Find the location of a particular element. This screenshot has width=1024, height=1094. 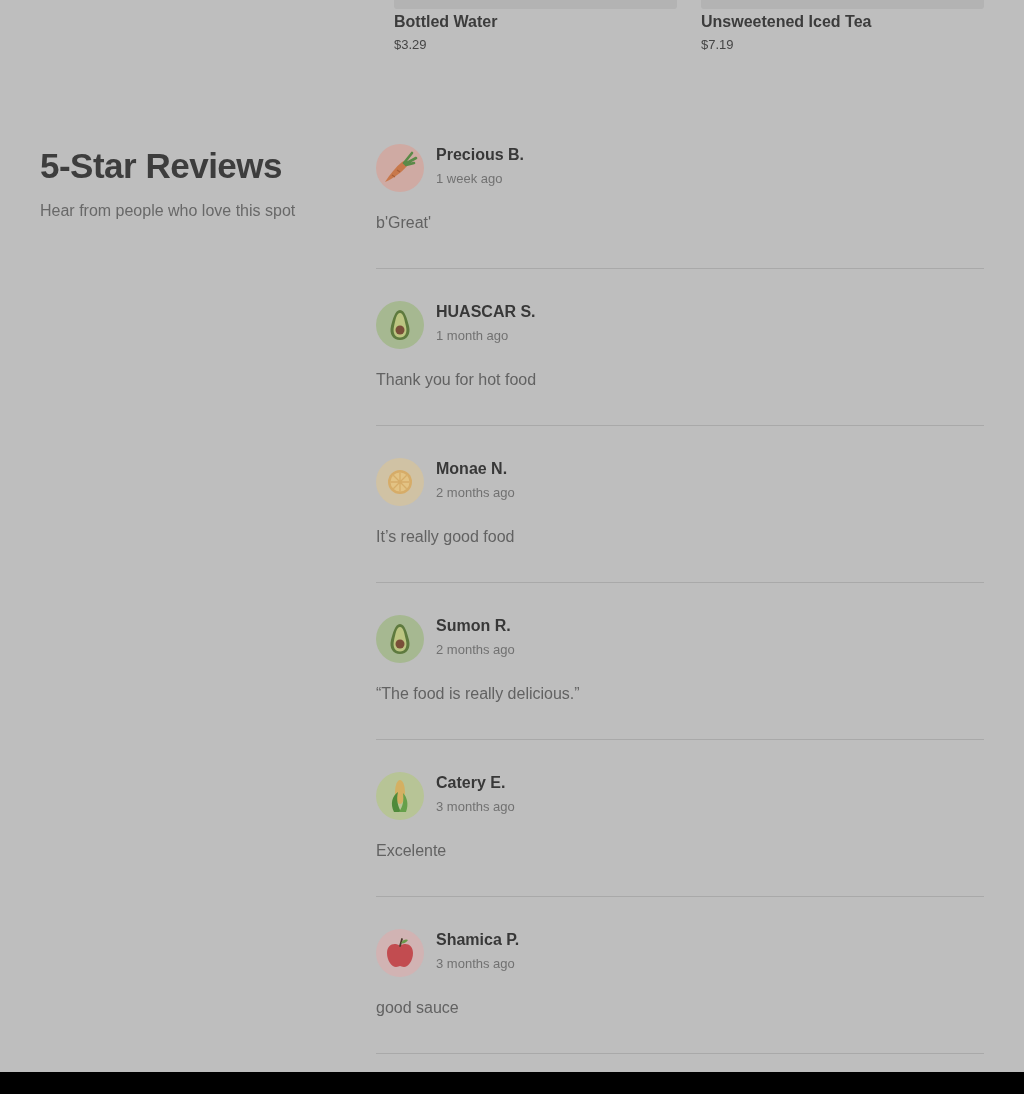

product-name: Bottled Water is located at coordinates (446, 22).